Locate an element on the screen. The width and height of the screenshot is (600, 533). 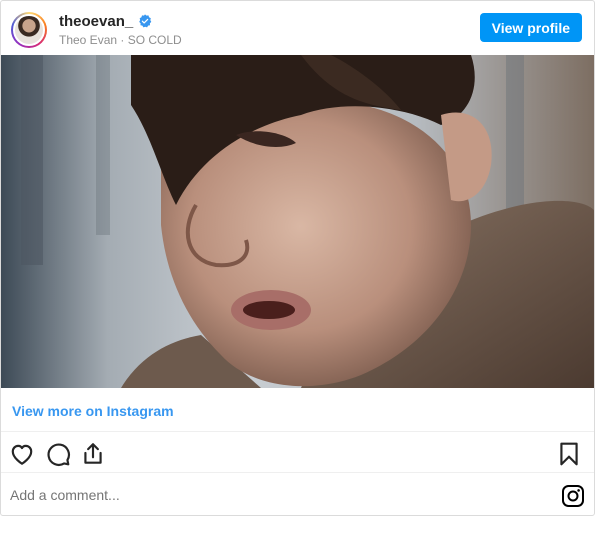
username-row: theoevan_ is located at coordinates (120, 21).